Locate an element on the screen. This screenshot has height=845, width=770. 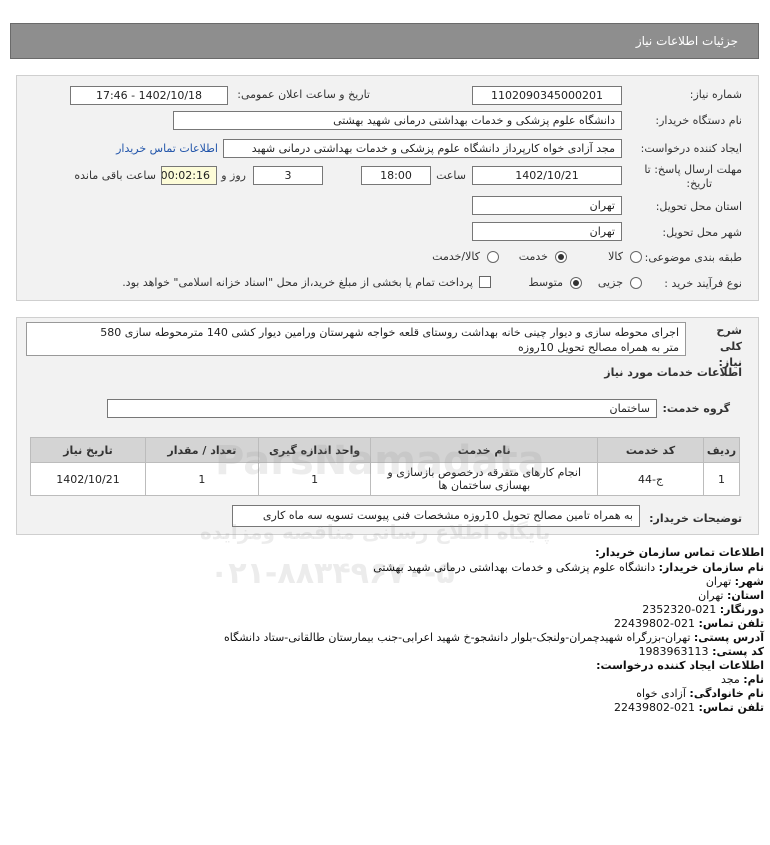
cell-code: ج-44 is located at coordinates (651, 479).